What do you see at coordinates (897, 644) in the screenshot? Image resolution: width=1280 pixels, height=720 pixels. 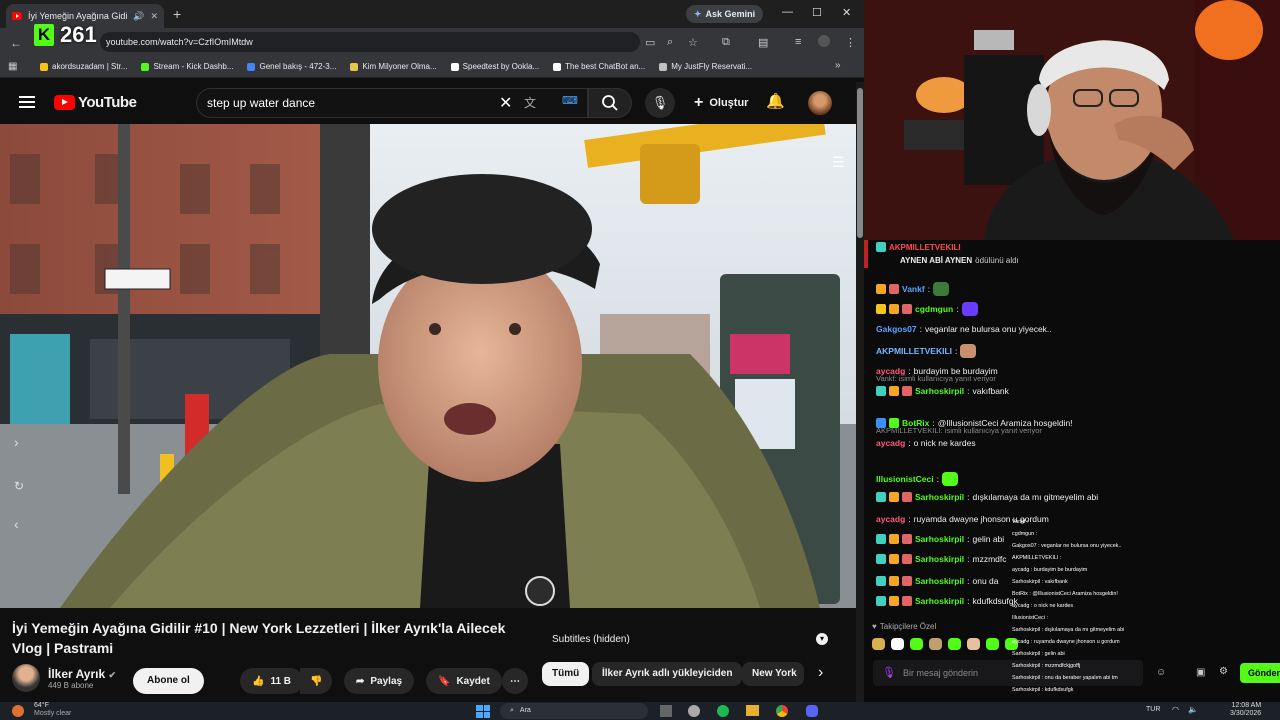 I see `emote-2-icon` at bounding box center [897, 644].